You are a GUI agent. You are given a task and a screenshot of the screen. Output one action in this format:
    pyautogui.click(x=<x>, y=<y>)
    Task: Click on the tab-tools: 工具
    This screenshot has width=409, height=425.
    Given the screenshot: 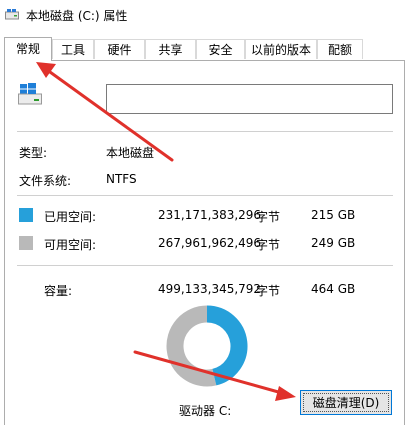 What is the action you would take?
    pyautogui.click(x=73, y=49)
    